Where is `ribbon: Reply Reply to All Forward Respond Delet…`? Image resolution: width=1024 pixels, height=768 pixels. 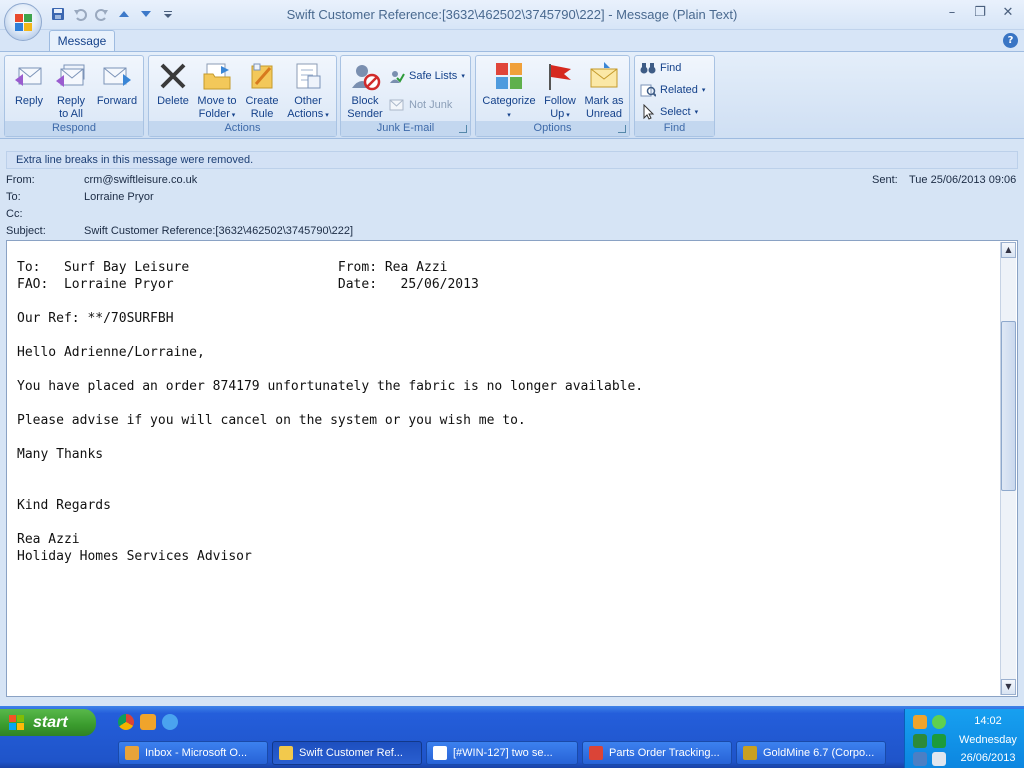
ribbon: Reply Reply to All Forward Respond Delet… is located at coordinates (512, 95).